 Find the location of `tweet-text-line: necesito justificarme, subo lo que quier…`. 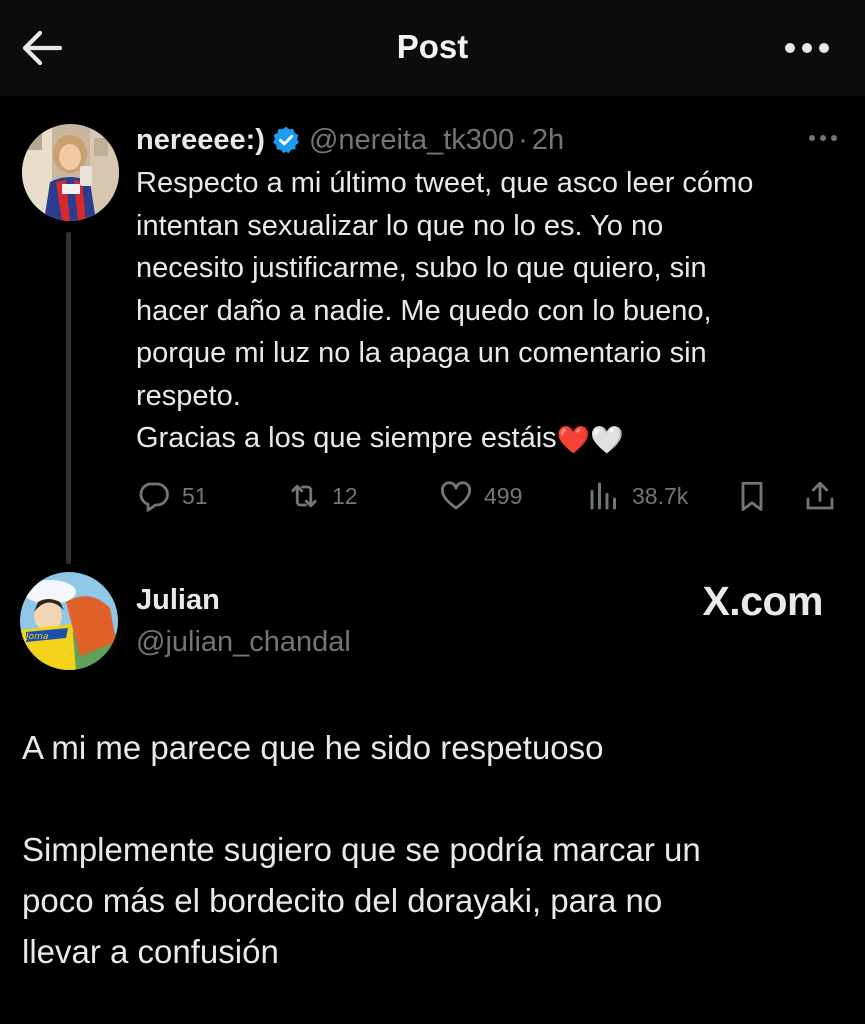

tweet-text-line: necesito justificarme, subo lo que quier… is located at coordinates (421, 268).